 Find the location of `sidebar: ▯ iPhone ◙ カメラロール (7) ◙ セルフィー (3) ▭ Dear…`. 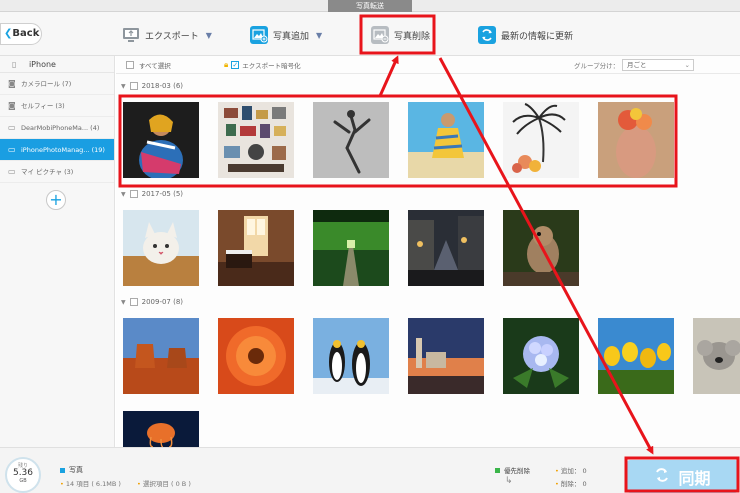

sidebar: ▯ iPhone ◙ カメラロール (7) ◙ セルフィー (3) ▭ Dear… is located at coordinates (57, 251).